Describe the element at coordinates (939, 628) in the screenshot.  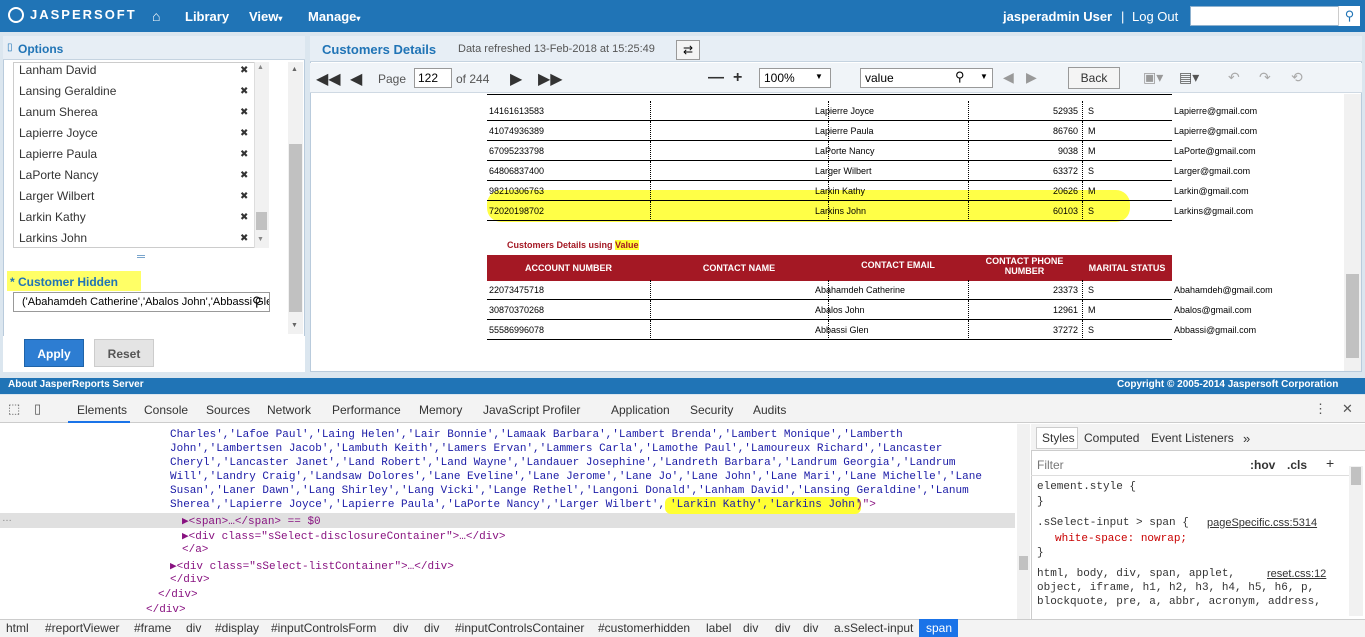
I see `breadcrumb-item: span` at that location.